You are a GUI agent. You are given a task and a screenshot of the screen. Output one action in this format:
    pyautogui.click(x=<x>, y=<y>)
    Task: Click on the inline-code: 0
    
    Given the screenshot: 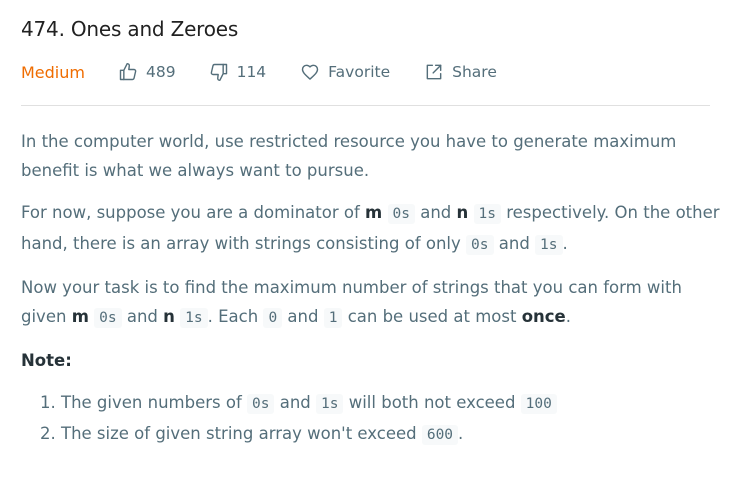 What is the action you would take?
    pyautogui.click(x=273, y=318)
    